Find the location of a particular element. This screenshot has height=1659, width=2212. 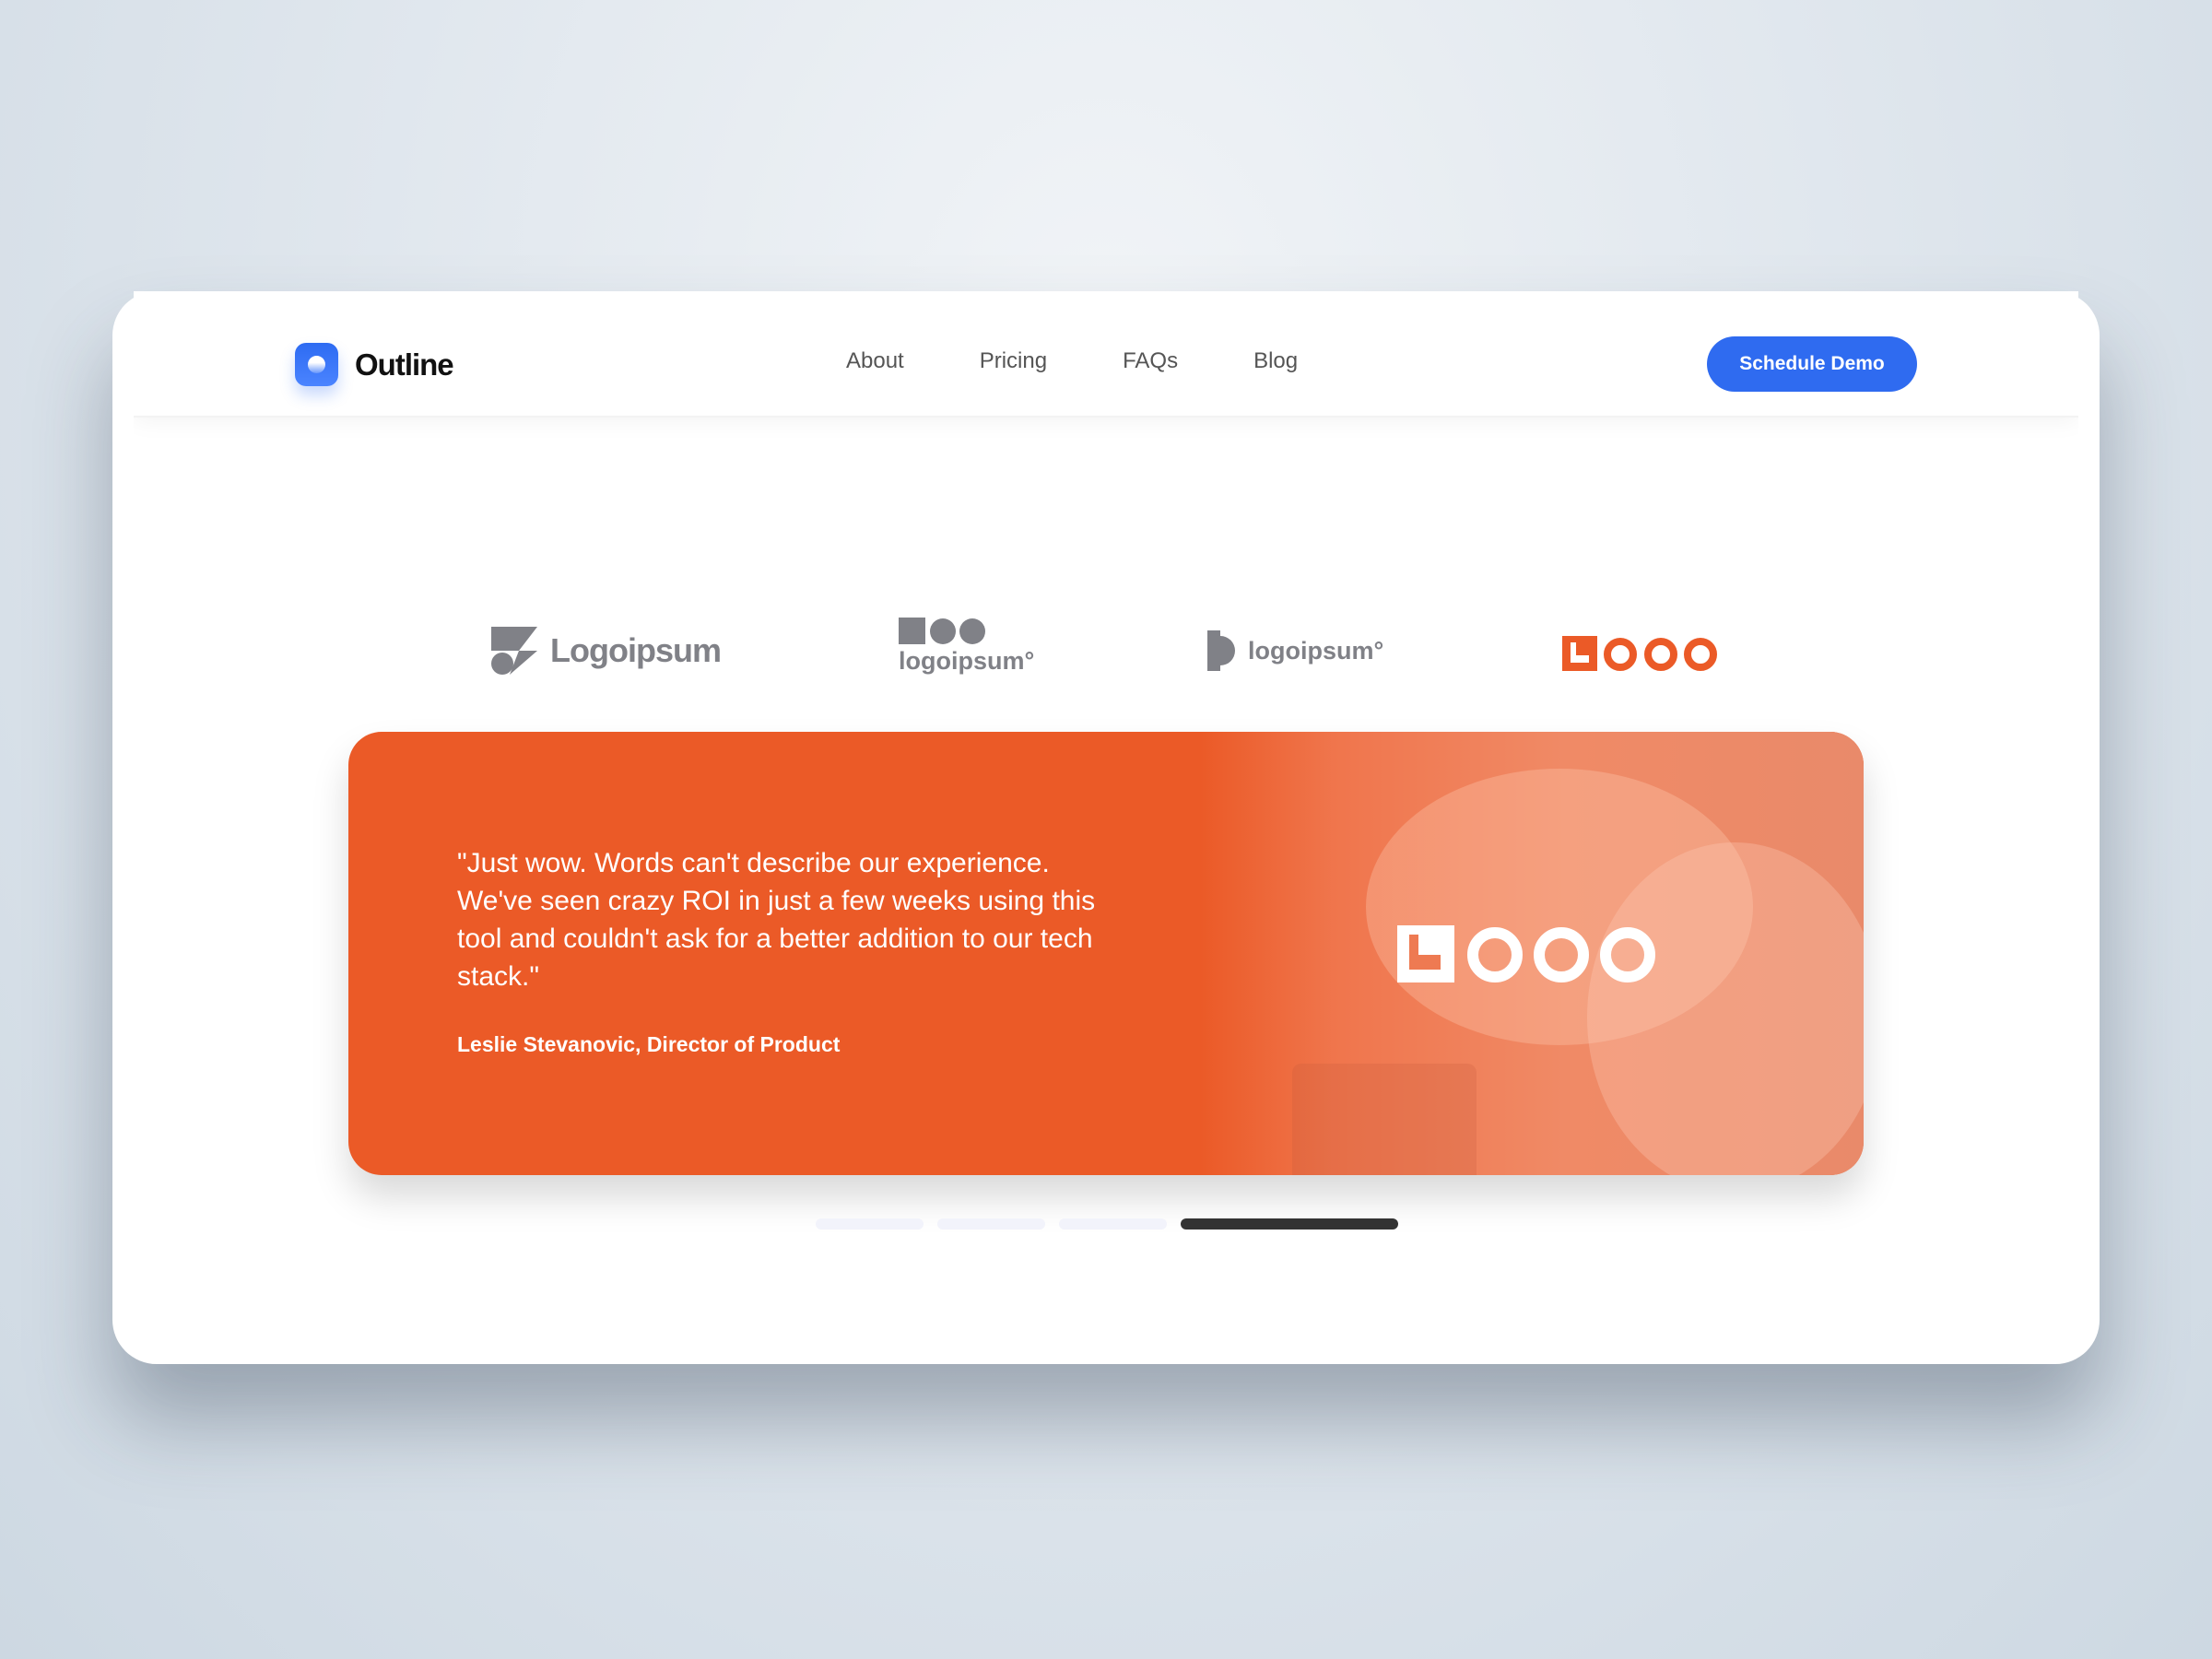

brand-name: Outline is located at coordinates (404, 364).